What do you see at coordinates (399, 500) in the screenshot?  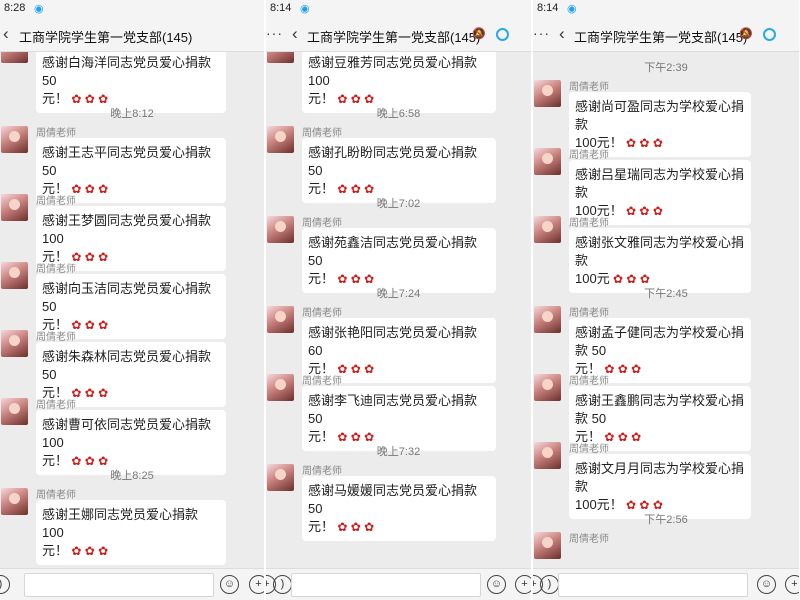 I see `message-line: 感谢马媛媛同志党员爱心捐款 50` at bounding box center [399, 500].